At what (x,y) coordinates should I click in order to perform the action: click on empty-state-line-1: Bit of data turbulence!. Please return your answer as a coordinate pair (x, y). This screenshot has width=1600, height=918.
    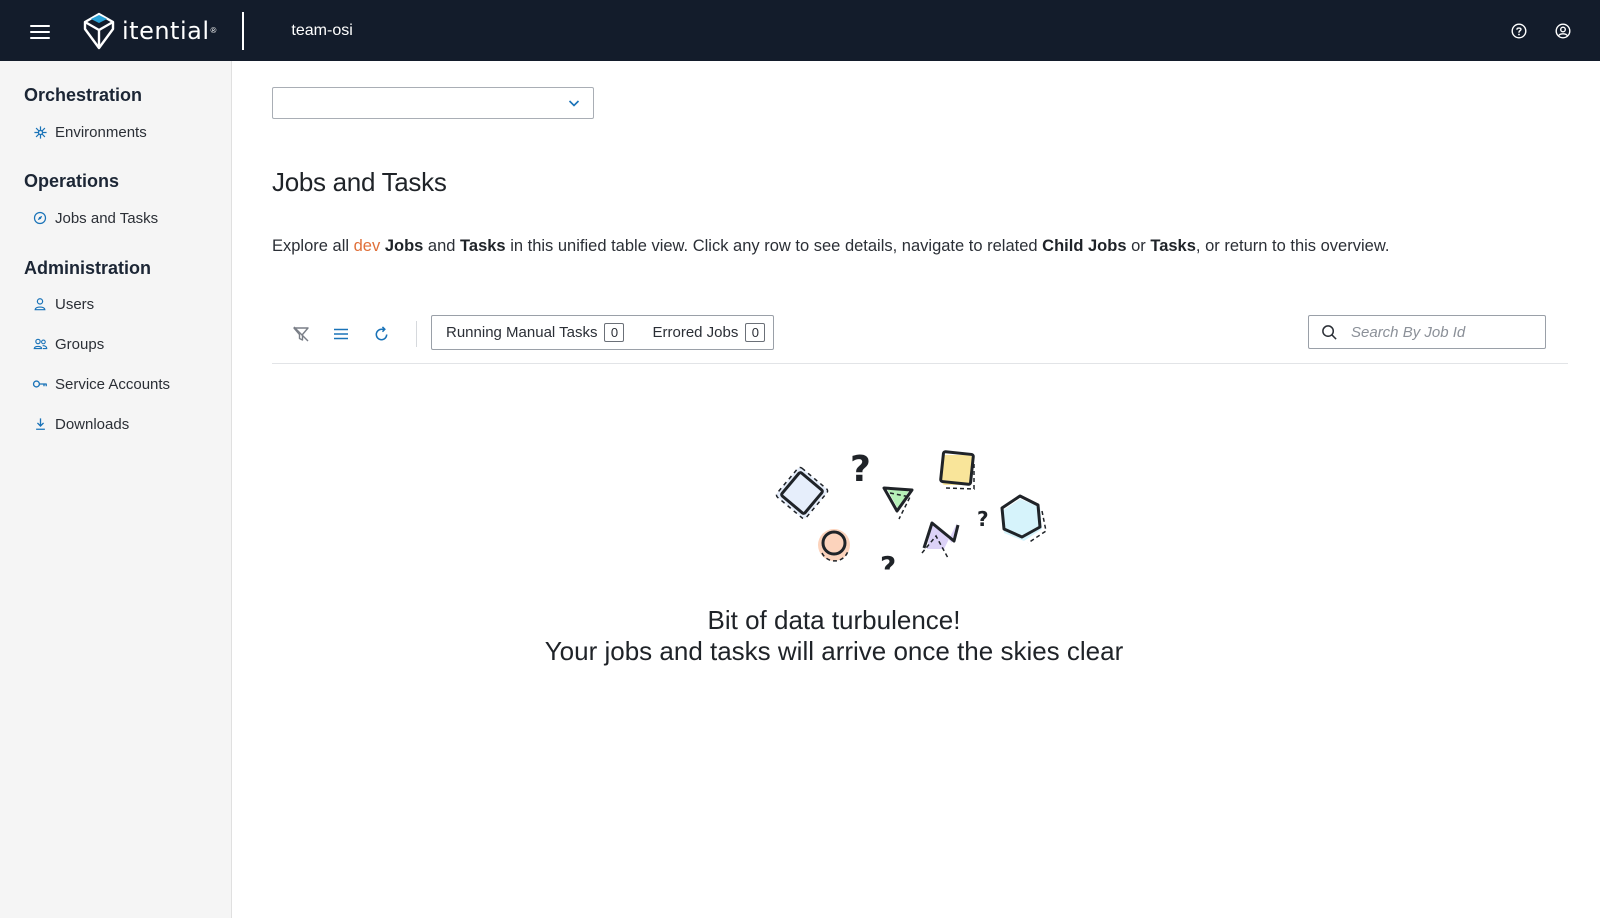
    Looking at the image, I should click on (834, 620).